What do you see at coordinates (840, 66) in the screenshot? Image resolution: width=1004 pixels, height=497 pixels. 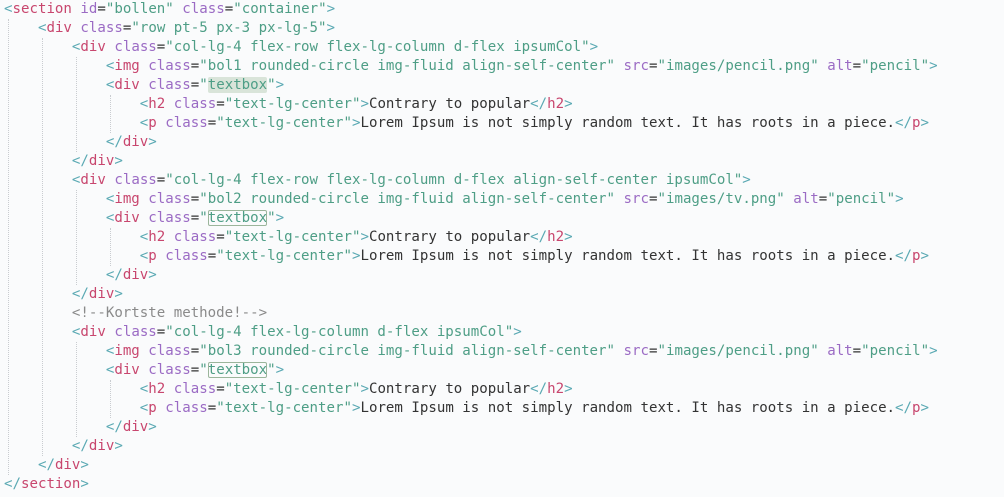 I see `code-token: alt` at bounding box center [840, 66].